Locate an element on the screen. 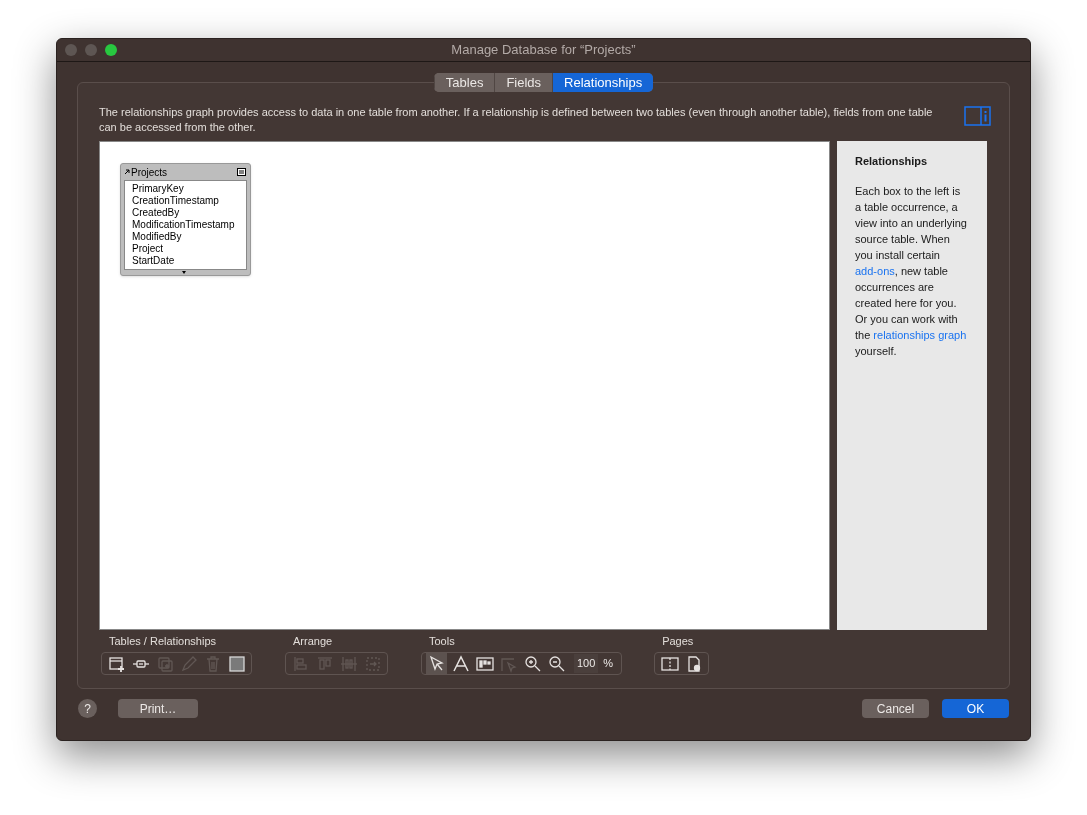 Image resolution: width=1087 pixels, height=815 pixels. page-icon is located at coordinates (669, 663).